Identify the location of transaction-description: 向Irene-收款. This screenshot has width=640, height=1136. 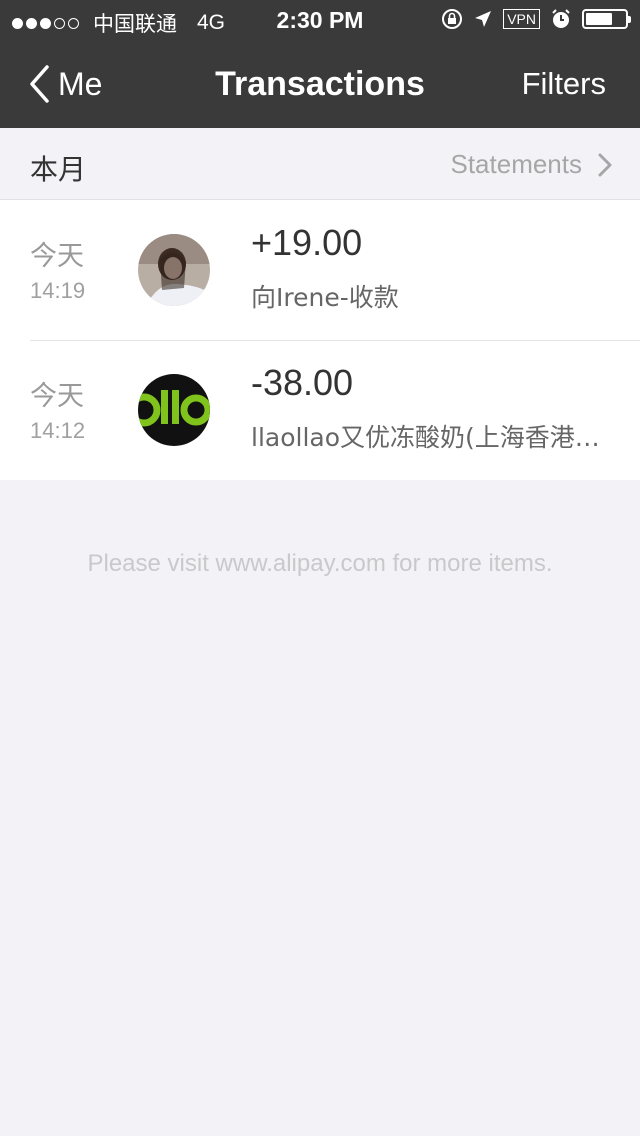
(325, 297).